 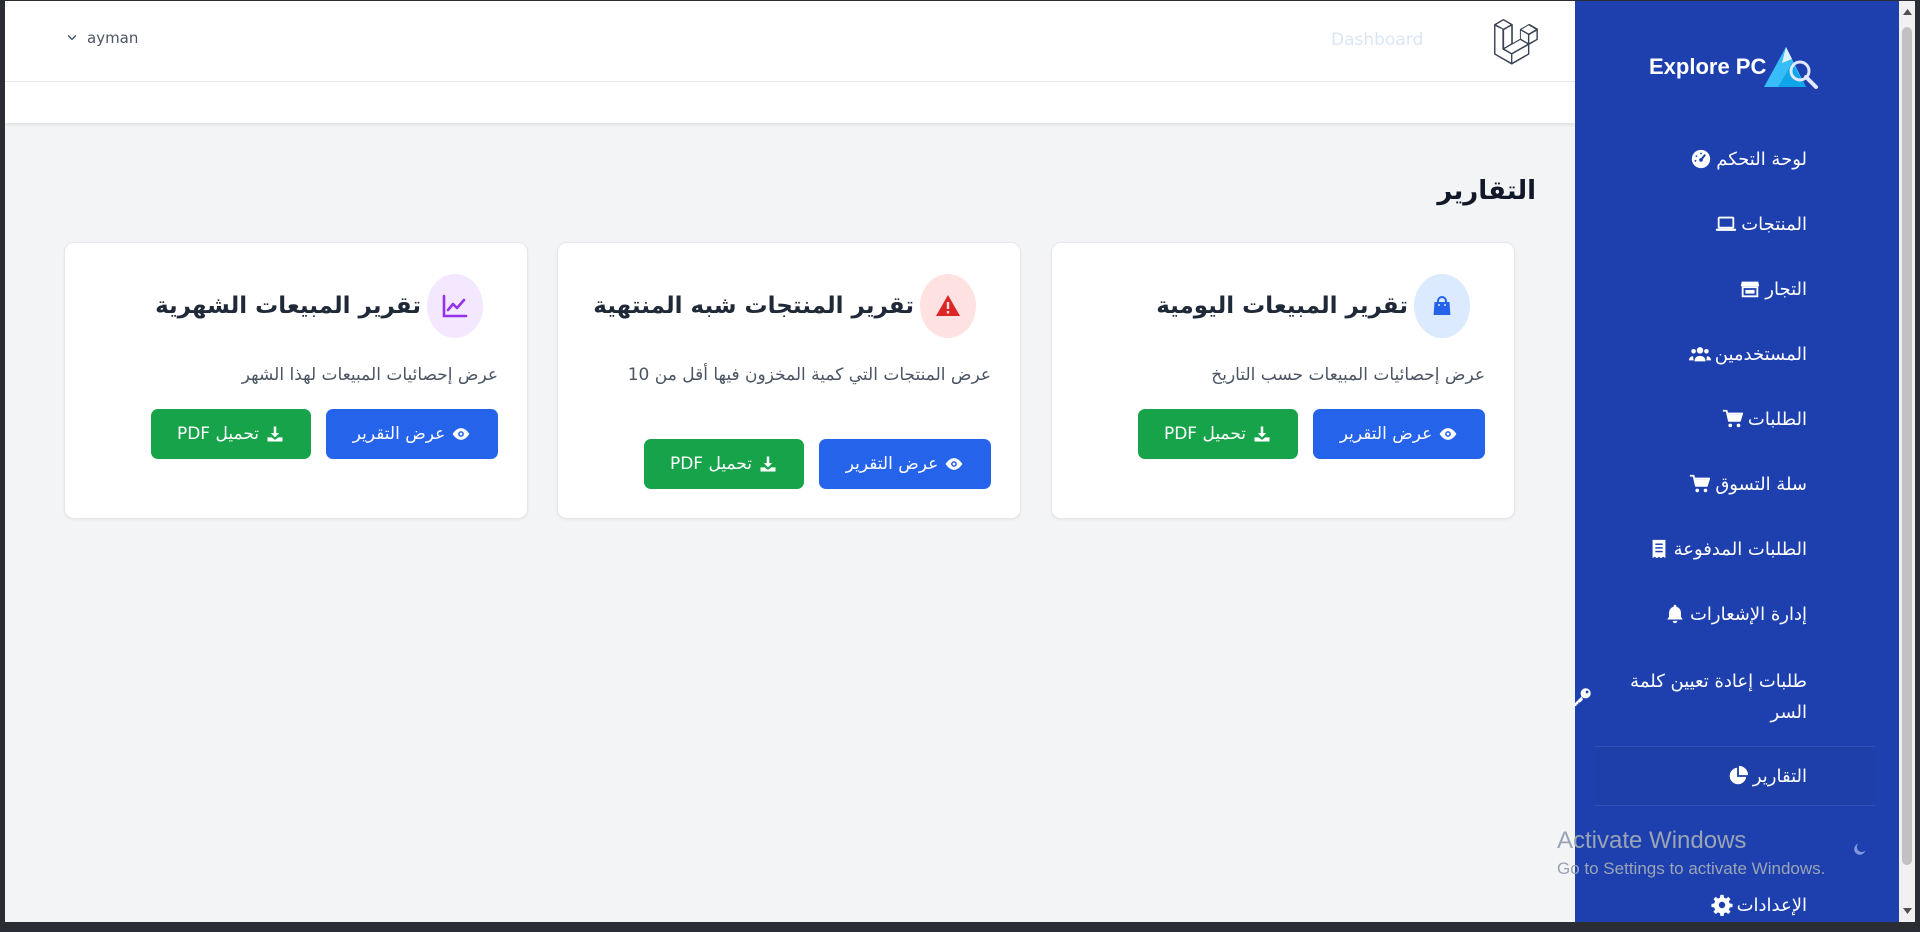 What do you see at coordinates (1860, 849) in the screenshot?
I see `moon-icon` at bounding box center [1860, 849].